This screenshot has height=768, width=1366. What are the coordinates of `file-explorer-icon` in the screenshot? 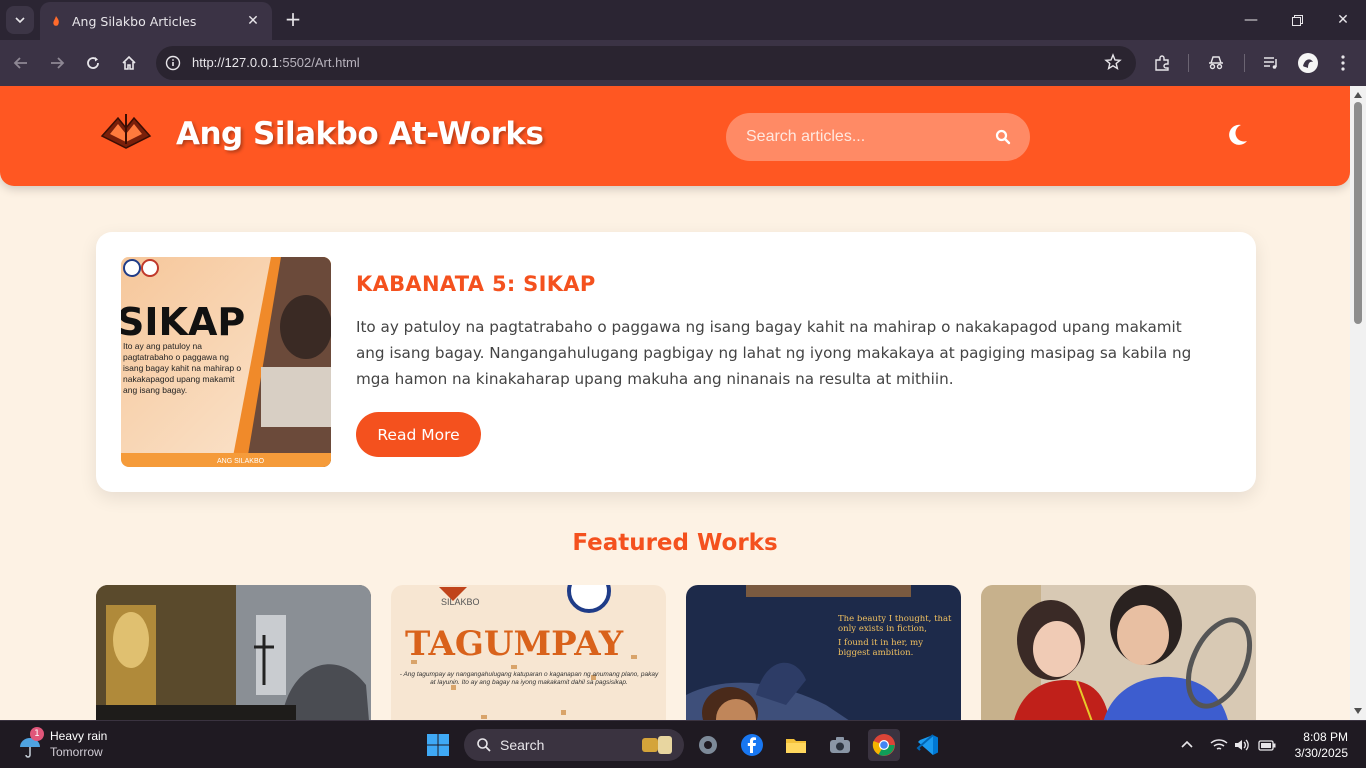 It's located at (796, 745).